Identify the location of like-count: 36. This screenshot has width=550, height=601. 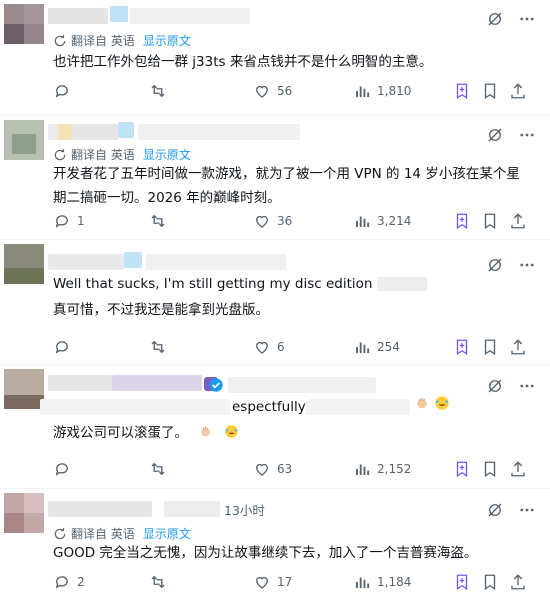
(285, 221).